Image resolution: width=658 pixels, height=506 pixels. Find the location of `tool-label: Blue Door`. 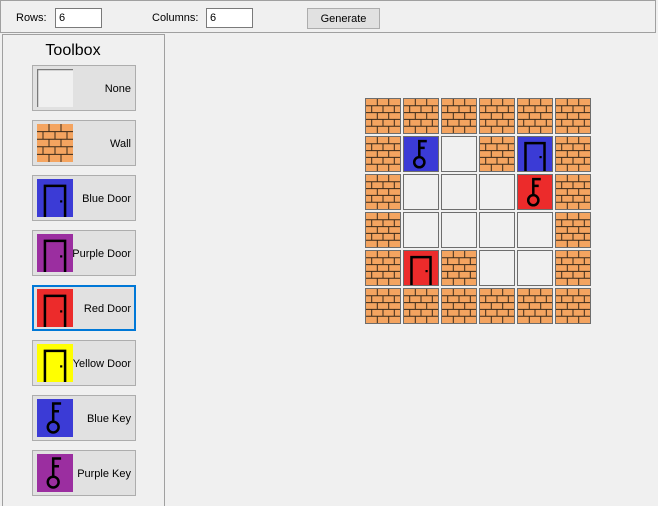

tool-label: Blue Door is located at coordinates (106, 199).